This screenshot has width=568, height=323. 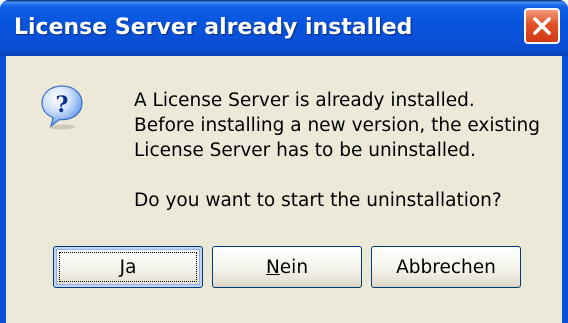 I want to click on close-button, so click(x=542, y=26).